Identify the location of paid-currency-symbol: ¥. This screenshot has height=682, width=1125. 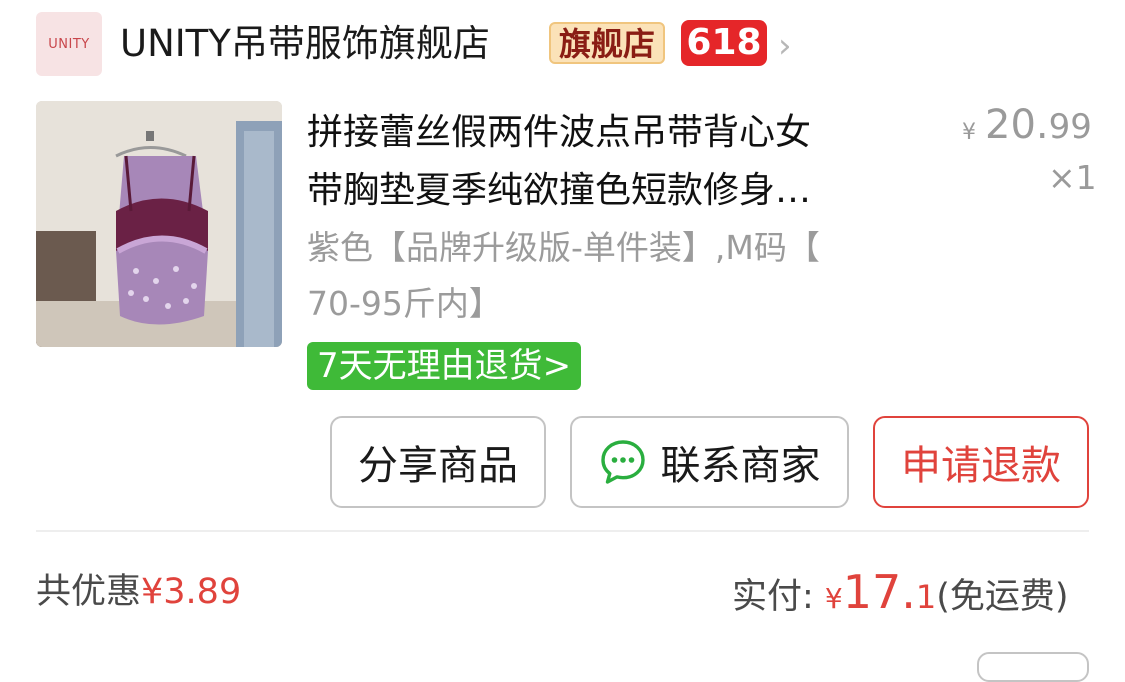
(833, 598).